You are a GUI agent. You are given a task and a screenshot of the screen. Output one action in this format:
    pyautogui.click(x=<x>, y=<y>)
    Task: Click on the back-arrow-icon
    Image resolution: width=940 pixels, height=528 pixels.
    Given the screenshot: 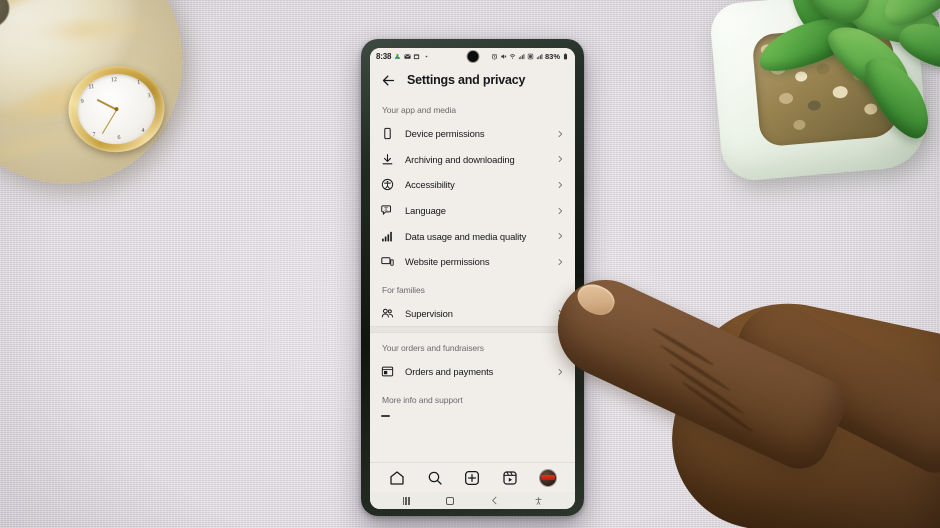 What is the action you would take?
    pyautogui.click(x=388, y=80)
    